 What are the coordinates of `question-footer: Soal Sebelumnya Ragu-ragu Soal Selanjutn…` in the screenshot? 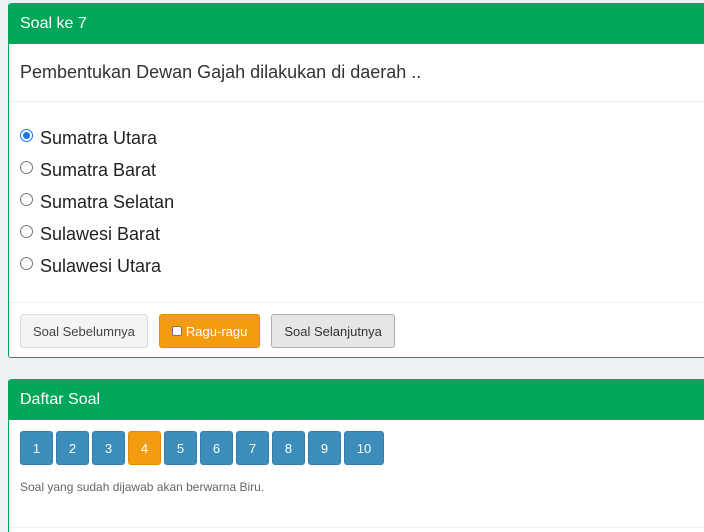 It's located at (356, 325).